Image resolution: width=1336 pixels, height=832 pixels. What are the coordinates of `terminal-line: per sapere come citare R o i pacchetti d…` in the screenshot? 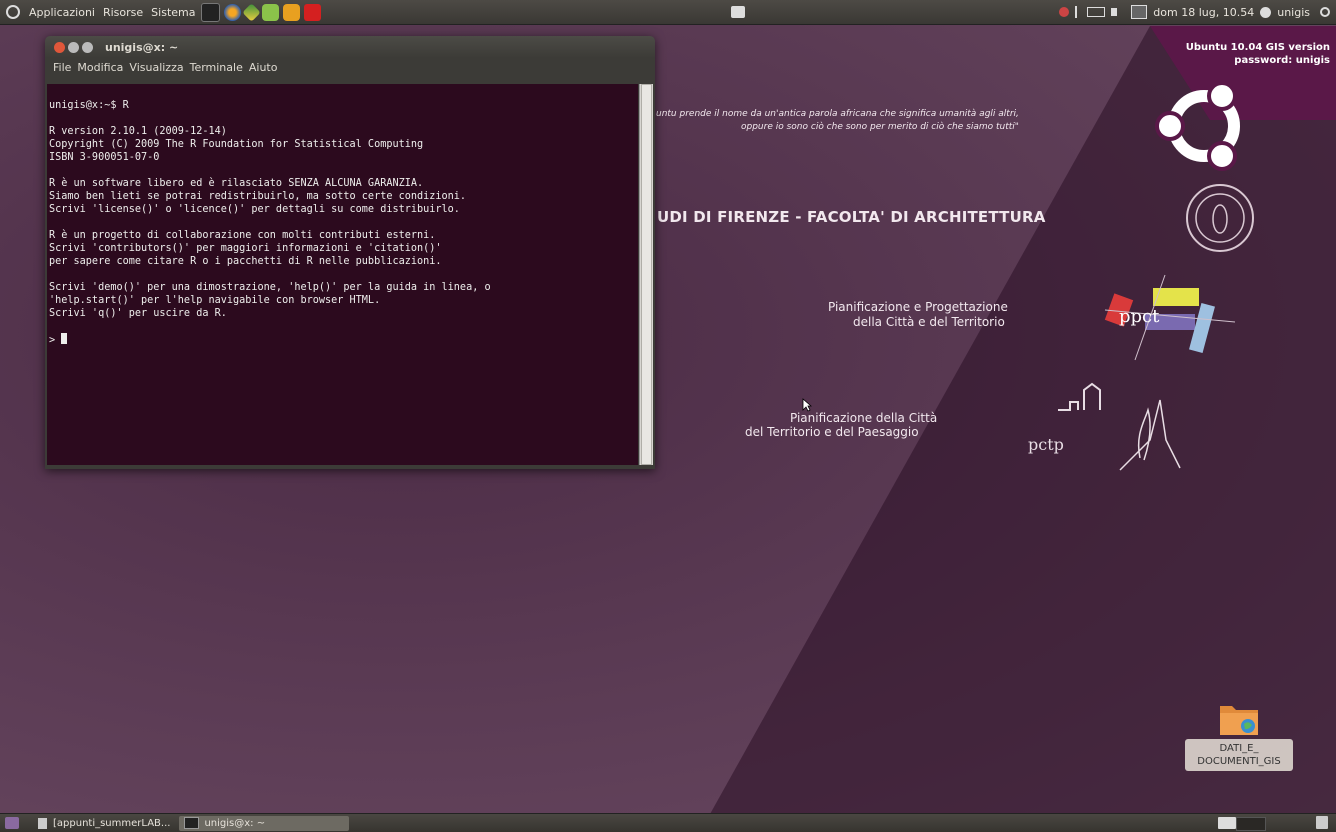 It's located at (245, 261).